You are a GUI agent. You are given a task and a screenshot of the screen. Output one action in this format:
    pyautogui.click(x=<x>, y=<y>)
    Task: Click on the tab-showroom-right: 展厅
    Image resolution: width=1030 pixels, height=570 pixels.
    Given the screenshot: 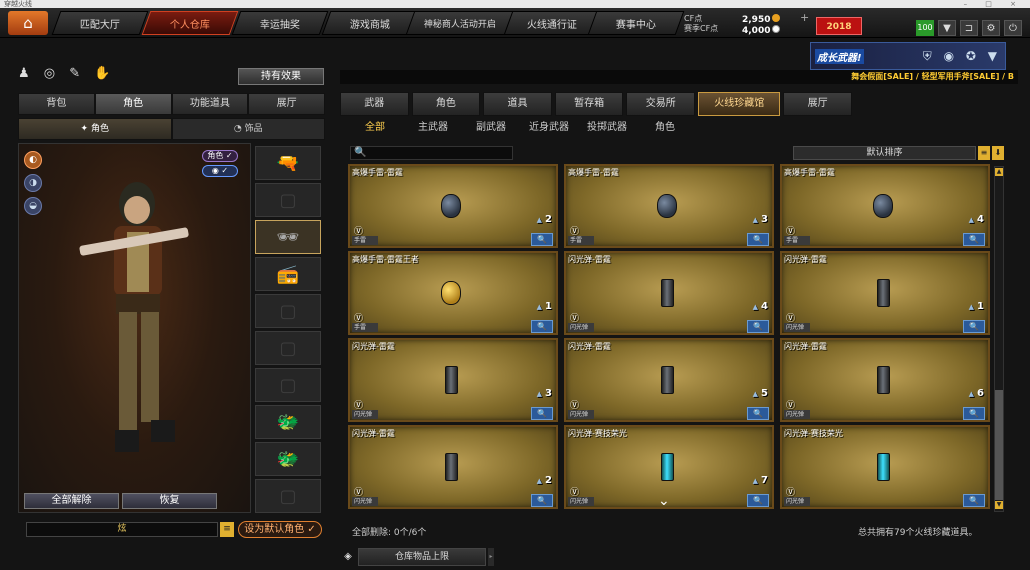 What is the action you would take?
    pyautogui.click(x=817, y=104)
    